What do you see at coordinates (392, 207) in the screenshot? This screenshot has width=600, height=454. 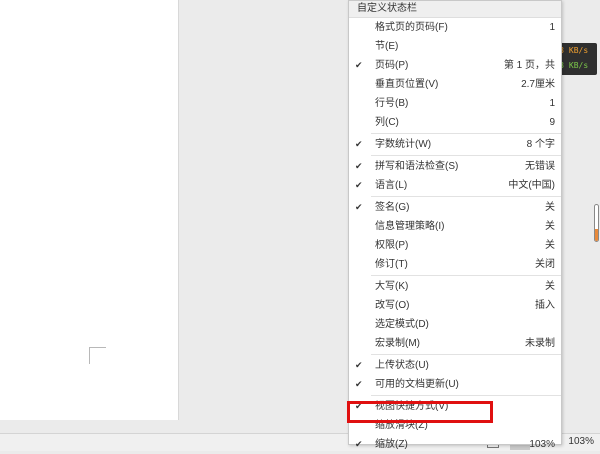 I see `menu-item-label: 签名(G)` at bounding box center [392, 207].